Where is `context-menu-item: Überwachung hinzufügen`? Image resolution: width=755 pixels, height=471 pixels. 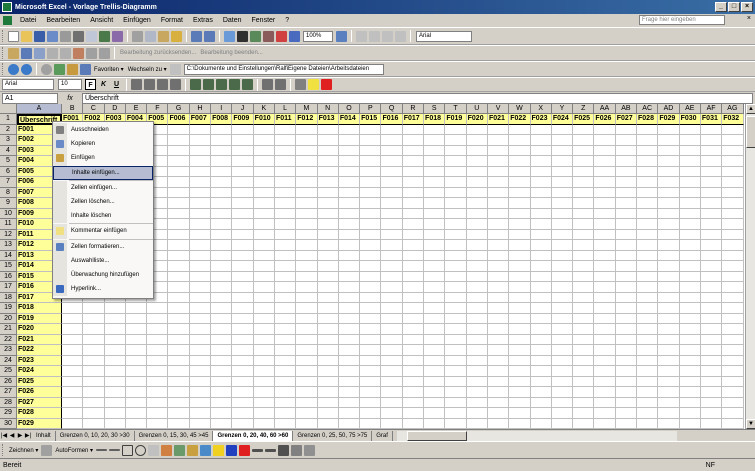 context-menu-item: Überwachung hinzufügen is located at coordinates (103, 275).